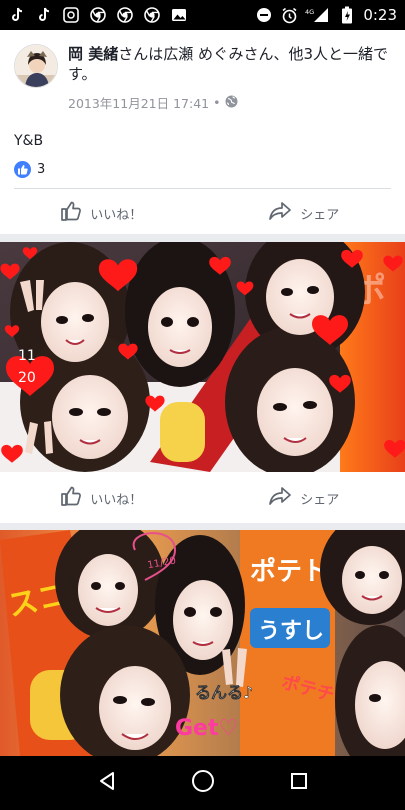 This screenshot has height=810, width=405. What do you see at coordinates (347, 15) in the screenshot?
I see `battery-icon` at bounding box center [347, 15].